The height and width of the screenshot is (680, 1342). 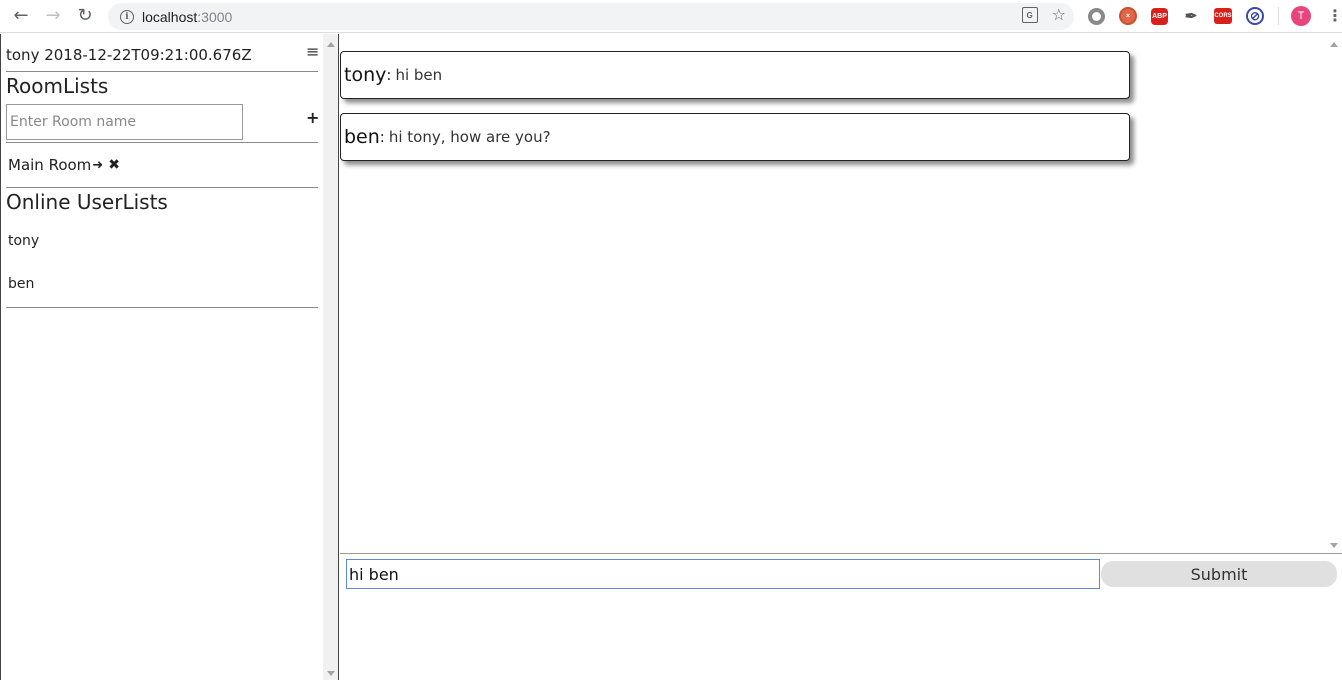 What do you see at coordinates (129, 55) in the screenshot?
I see `current-user-info: tony 2018-12-22T09:21:00.676Z` at bounding box center [129, 55].